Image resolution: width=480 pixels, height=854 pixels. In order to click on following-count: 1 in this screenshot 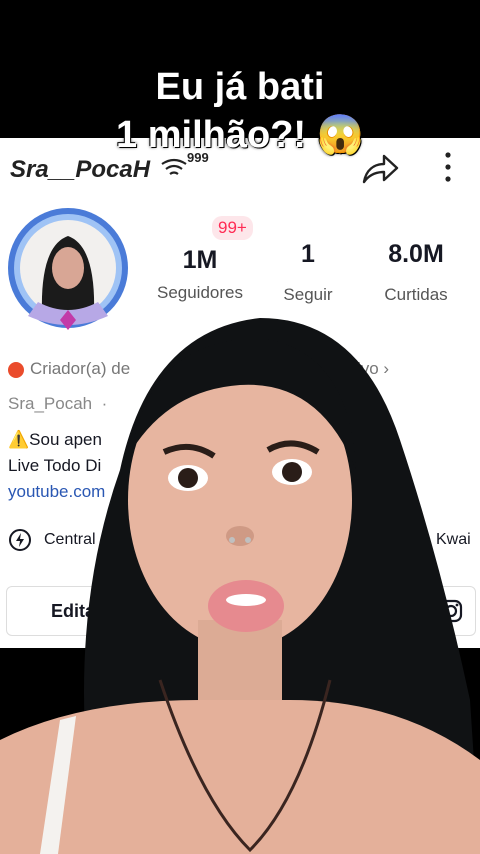, I will do `click(308, 254)`.